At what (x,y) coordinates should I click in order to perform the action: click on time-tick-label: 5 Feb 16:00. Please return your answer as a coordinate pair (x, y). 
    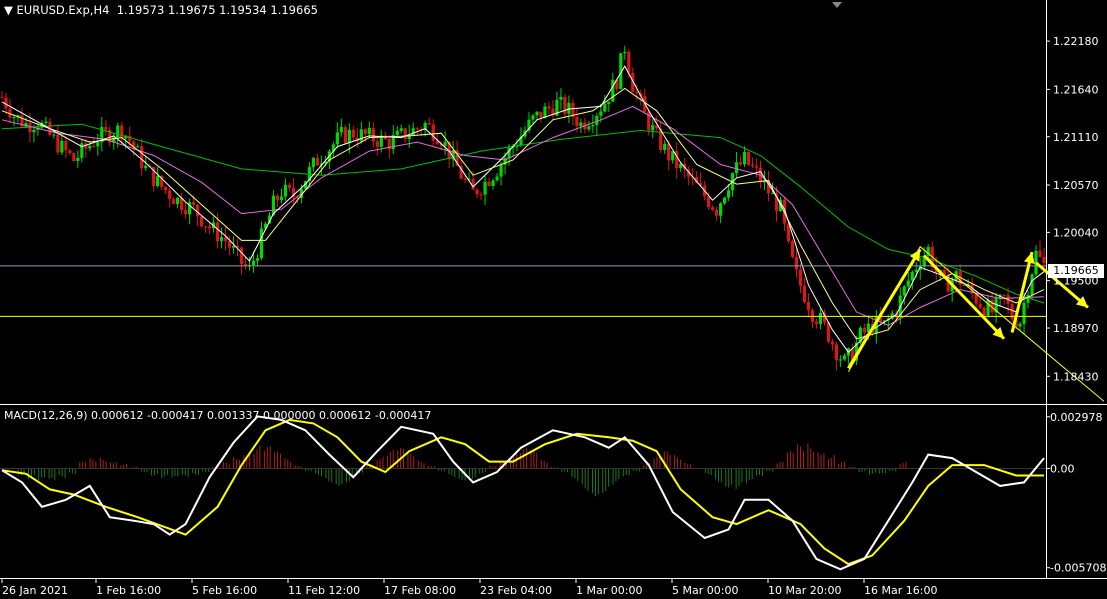
    Looking at the image, I should click on (224, 590).